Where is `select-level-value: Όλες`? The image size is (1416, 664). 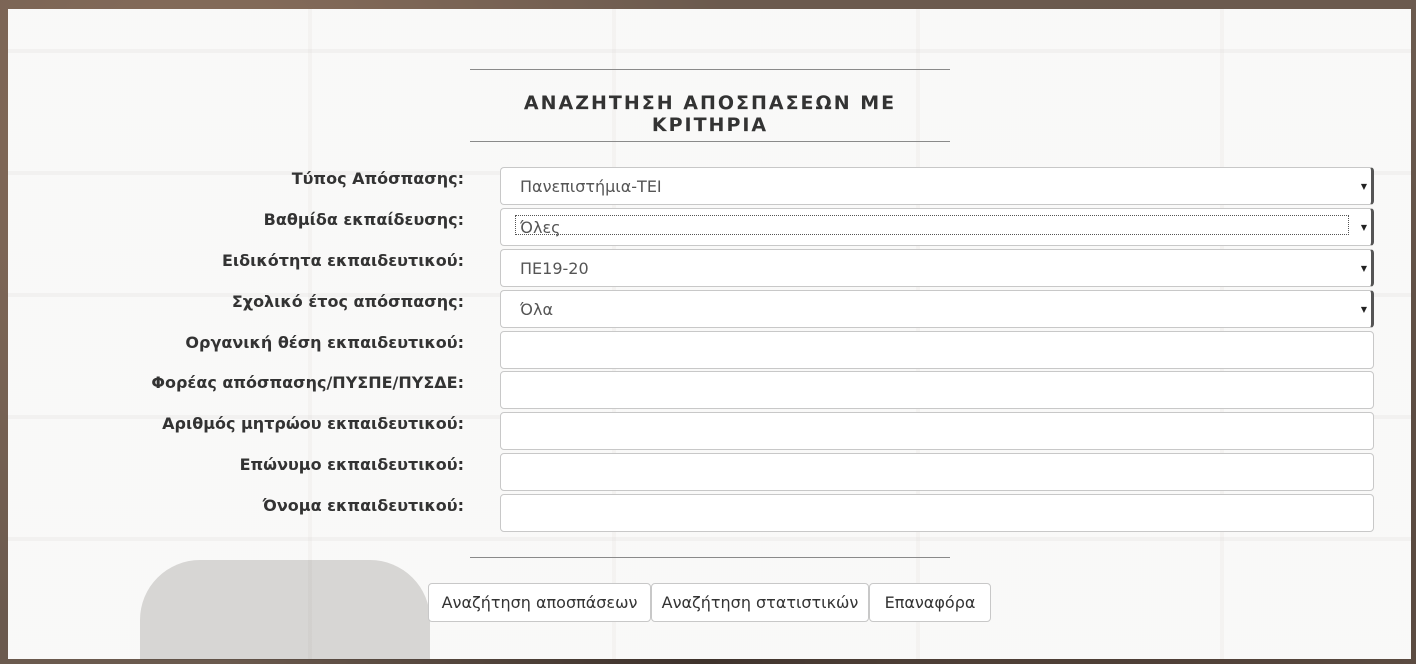
select-level-value: Όλες is located at coordinates (540, 227).